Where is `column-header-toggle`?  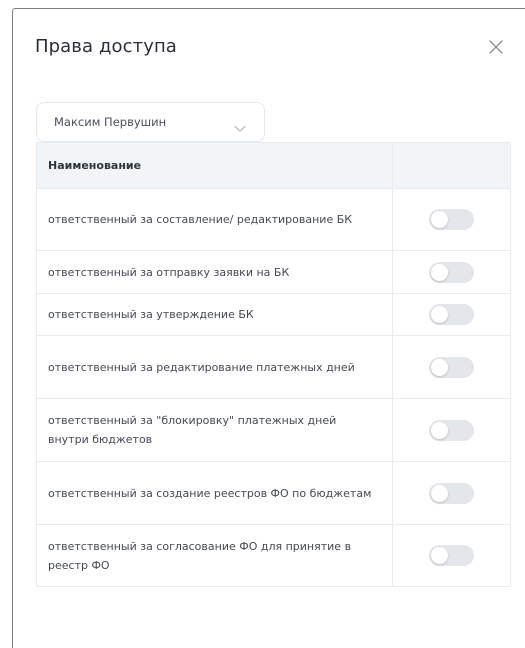 column-header-toggle is located at coordinates (451, 165).